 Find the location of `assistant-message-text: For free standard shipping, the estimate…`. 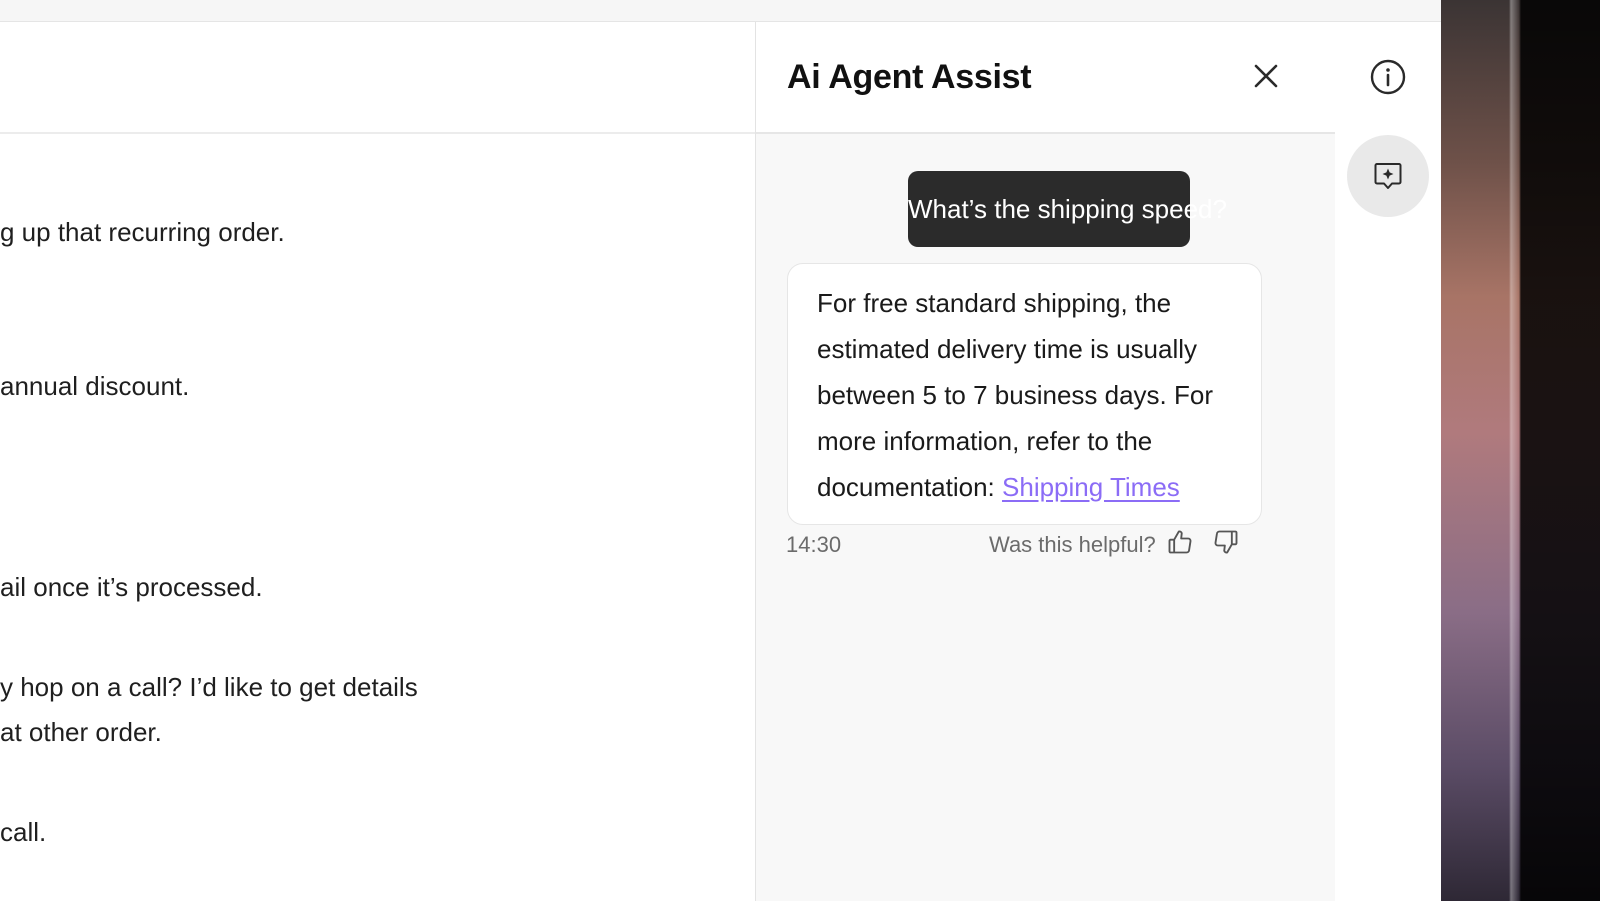

assistant-message-text: For free standard shipping, the estimate… is located at coordinates (1015, 395).